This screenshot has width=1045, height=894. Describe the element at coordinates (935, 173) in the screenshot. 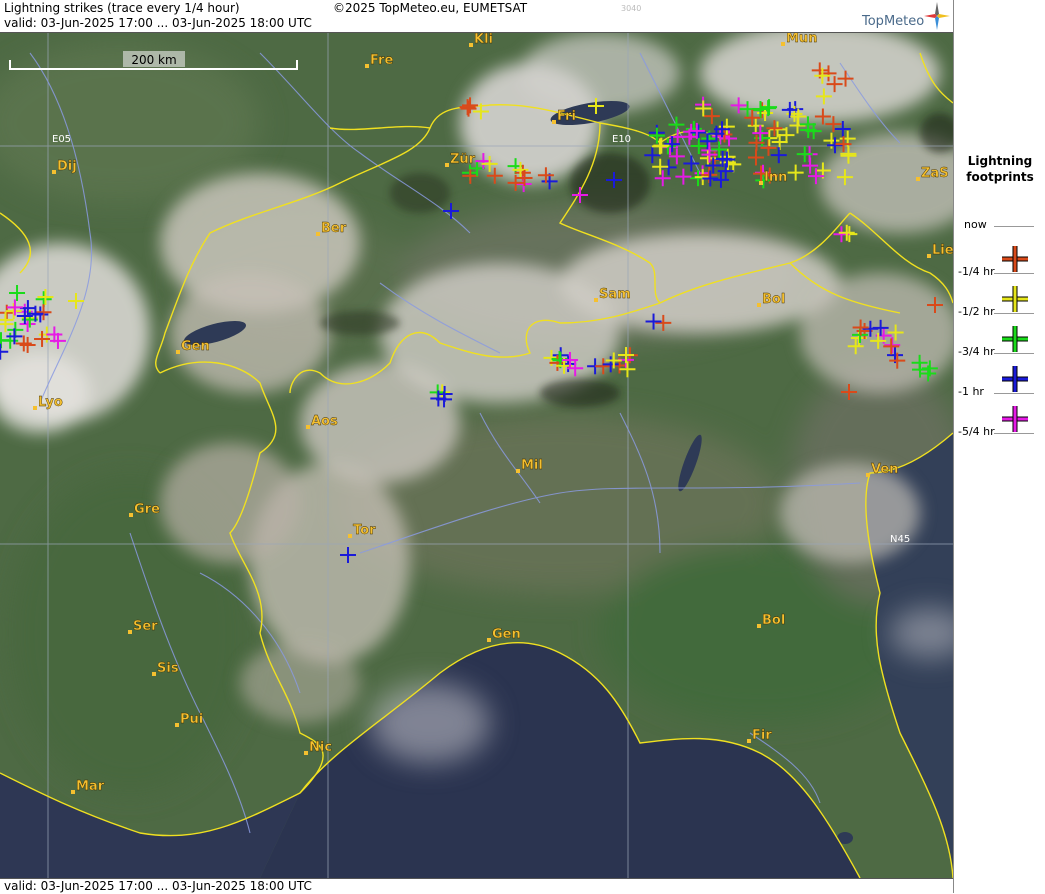

I see `city-label: ZaS` at that location.